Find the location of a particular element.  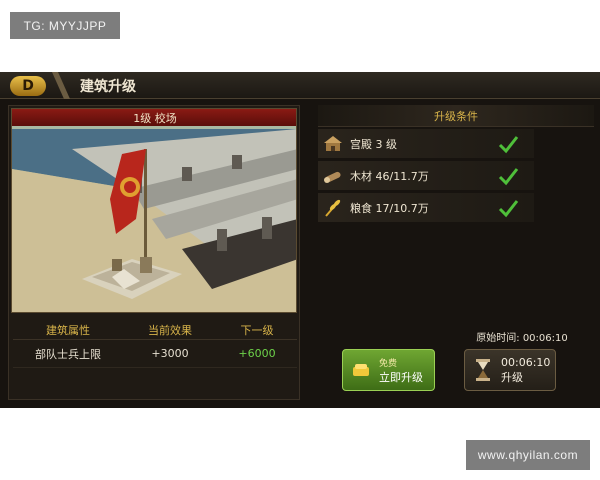

requirement-text: 木材 46/11.7万 is located at coordinates (389, 176).